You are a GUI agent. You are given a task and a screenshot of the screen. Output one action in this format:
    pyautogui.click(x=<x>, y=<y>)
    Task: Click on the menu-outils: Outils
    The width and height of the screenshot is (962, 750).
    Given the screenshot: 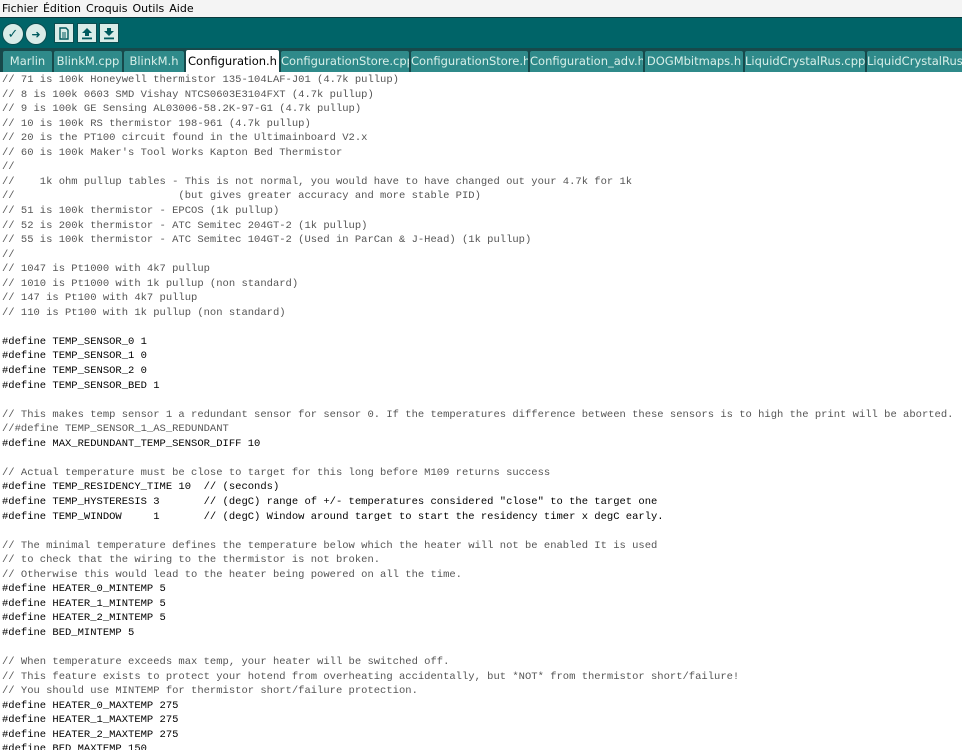 What is the action you would take?
    pyautogui.click(x=148, y=8)
    